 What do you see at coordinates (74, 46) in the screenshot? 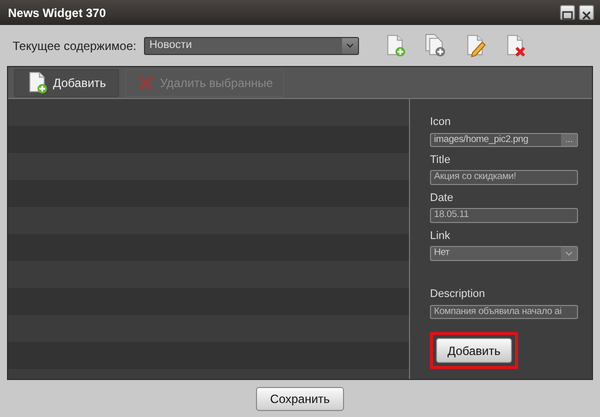
I see `content-label: Текущее содержимое:` at bounding box center [74, 46].